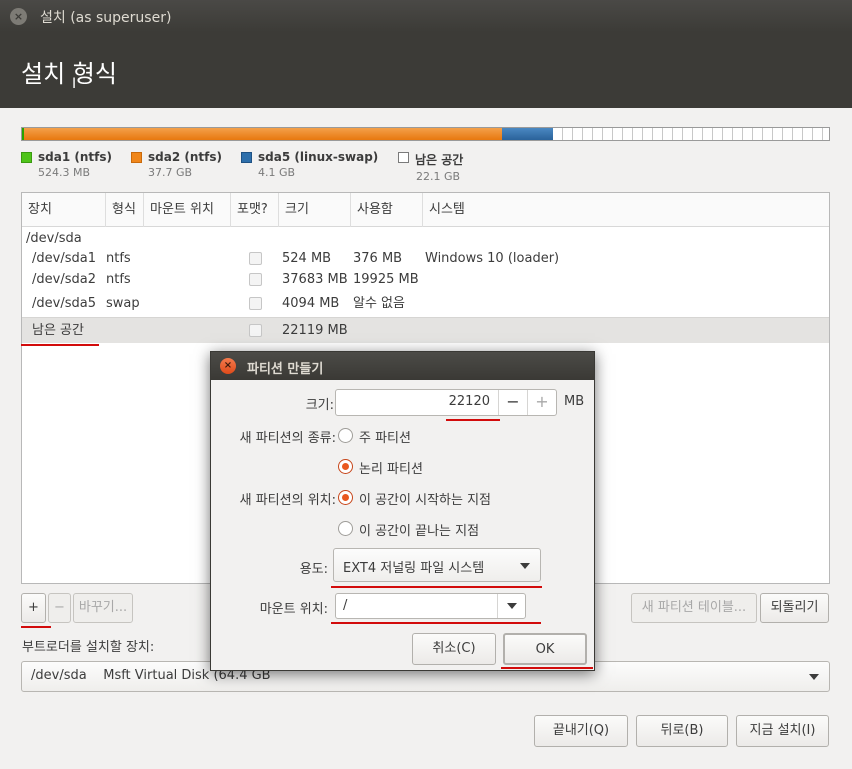 This screenshot has height=769, width=852. Describe the element at coordinates (387, 210) in the screenshot. I see `col-used: 사용함` at that location.